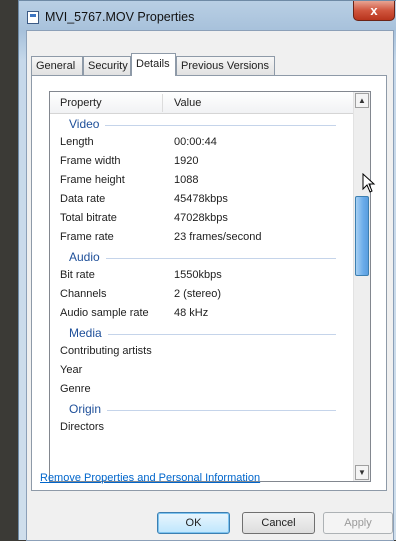  Describe the element at coordinates (83, 199) in the screenshot. I see `property-name: Data rate` at that location.